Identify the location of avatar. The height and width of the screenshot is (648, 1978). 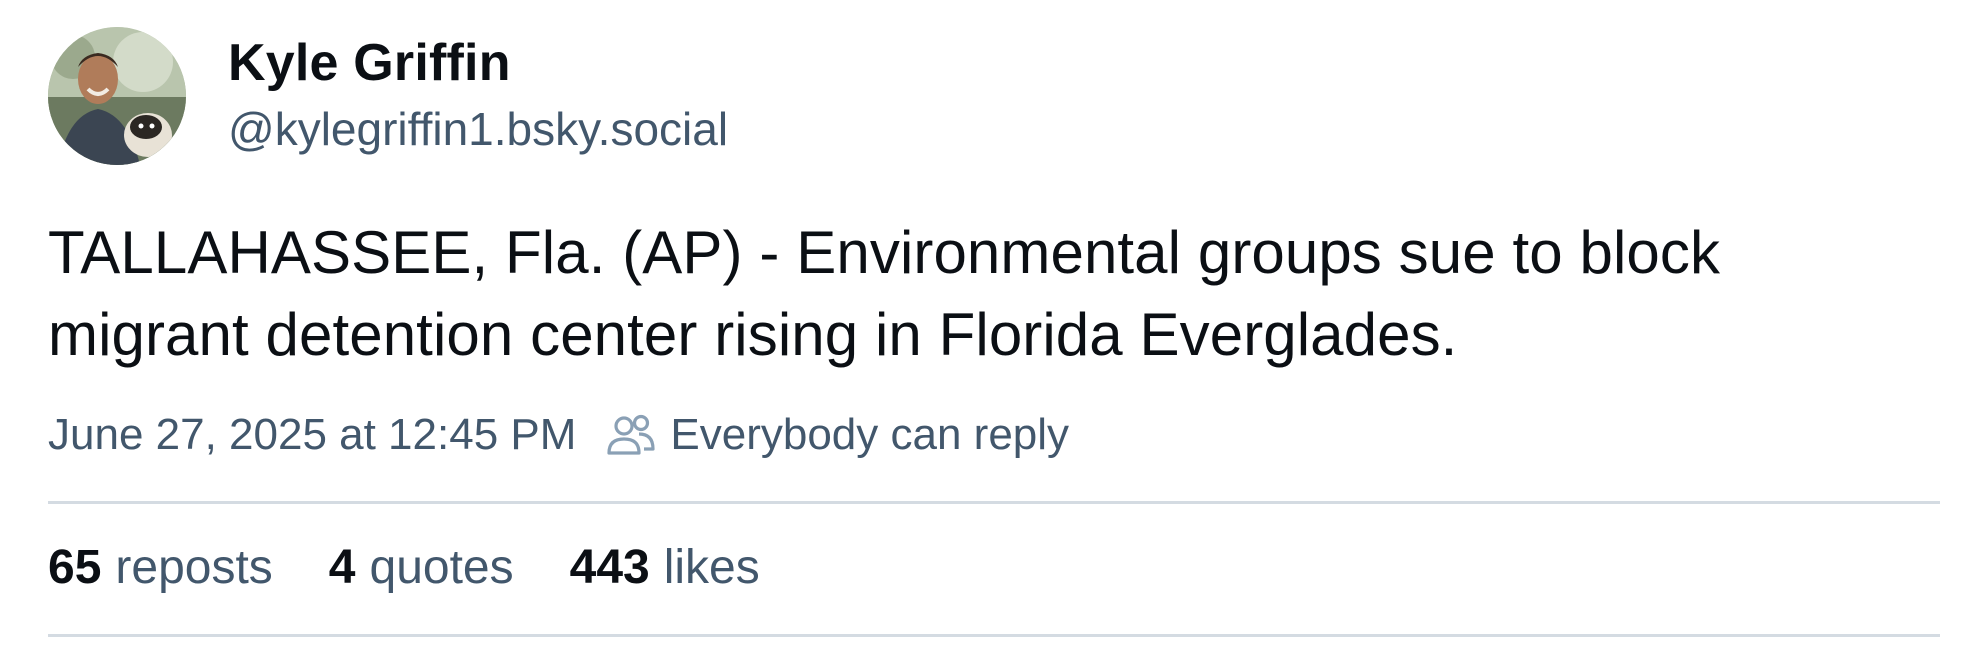
(117, 96).